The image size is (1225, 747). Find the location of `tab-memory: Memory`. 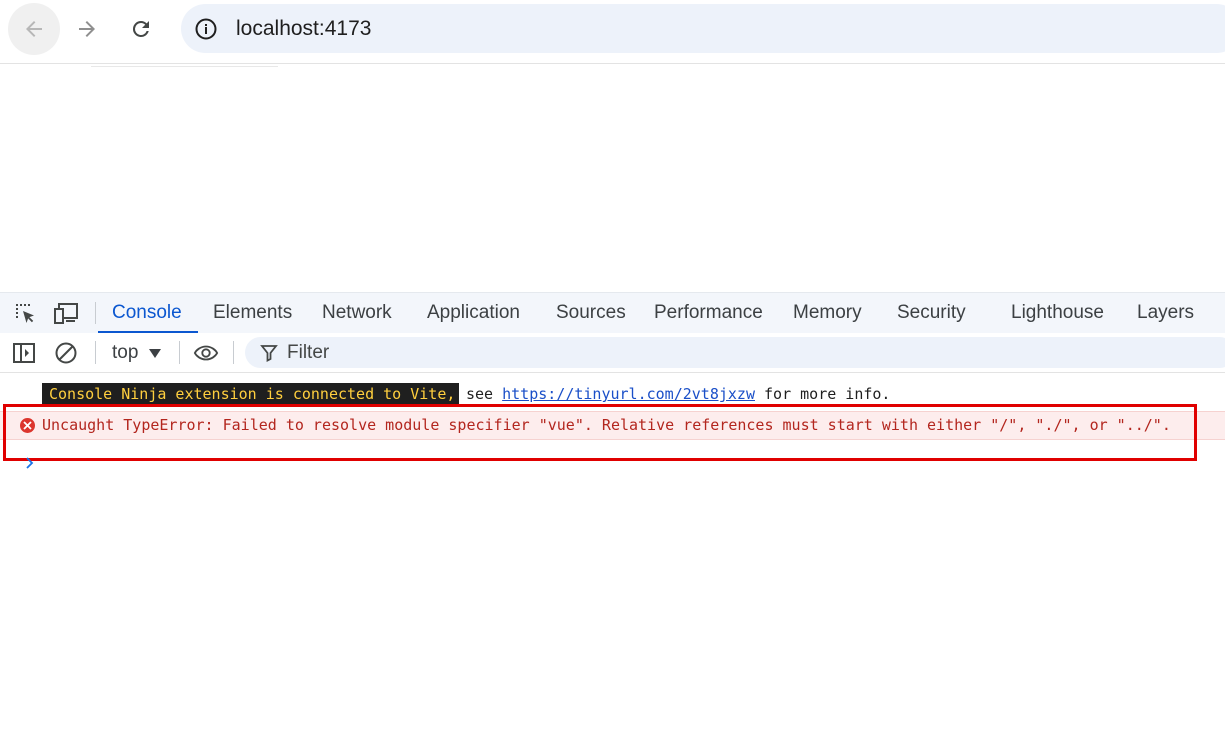

tab-memory: Memory is located at coordinates (827, 313).